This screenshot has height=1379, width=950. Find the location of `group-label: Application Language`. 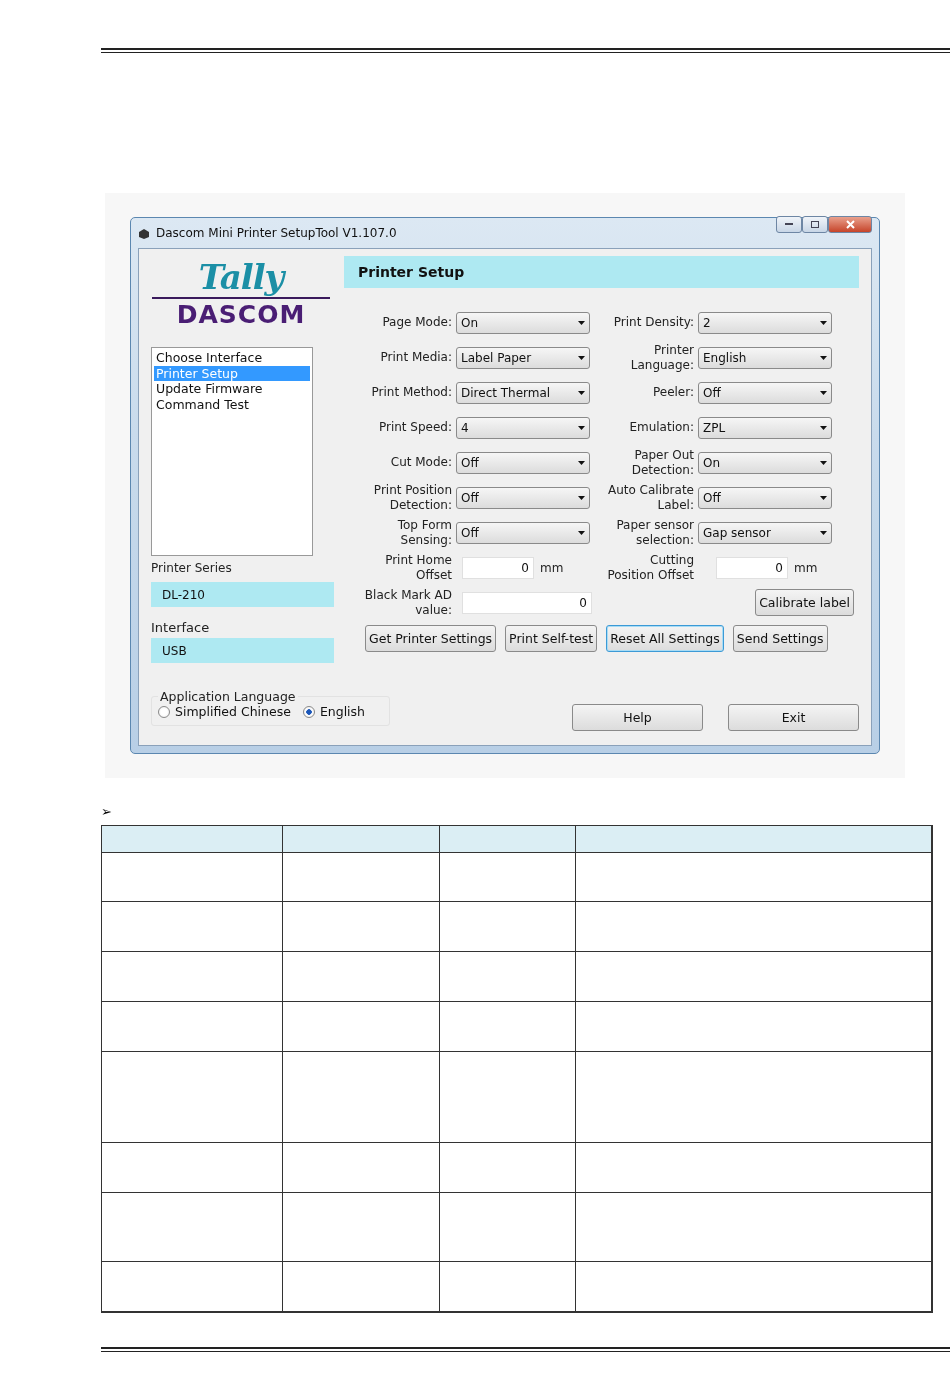

group-label: Application Language is located at coordinates (228, 696).